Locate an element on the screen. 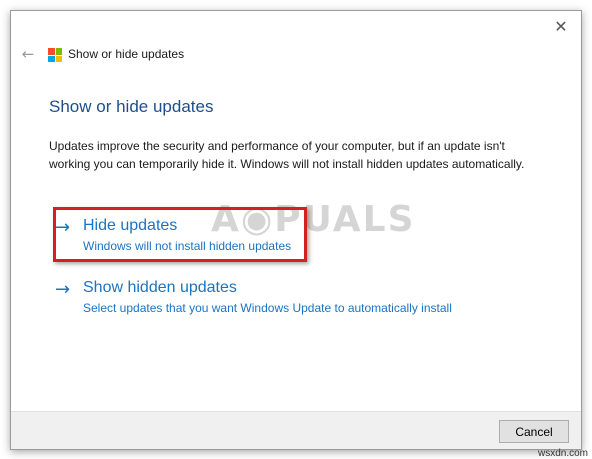 The height and width of the screenshot is (459, 592). background-right is located at coordinates (587, 229).